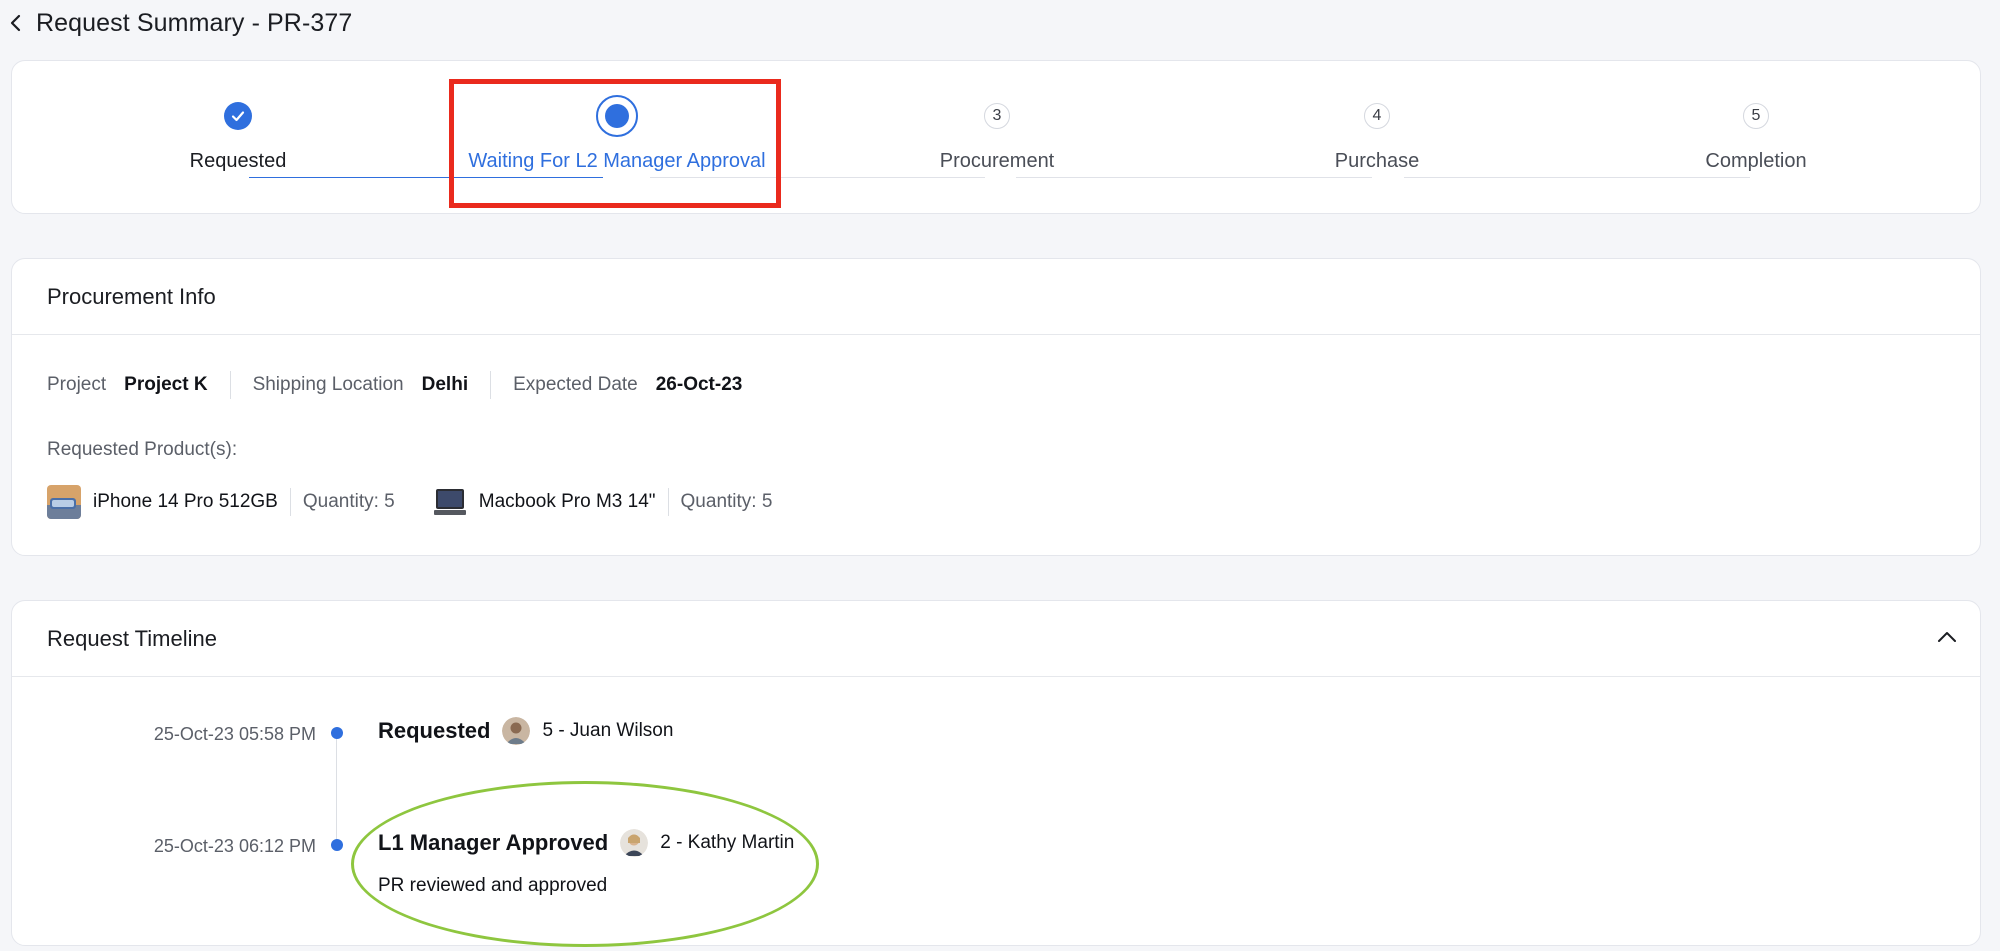 The image size is (2000, 951). What do you see at coordinates (699, 384) in the screenshot?
I see `field-value: 26-Oct-23` at bounding box center [699, 384].